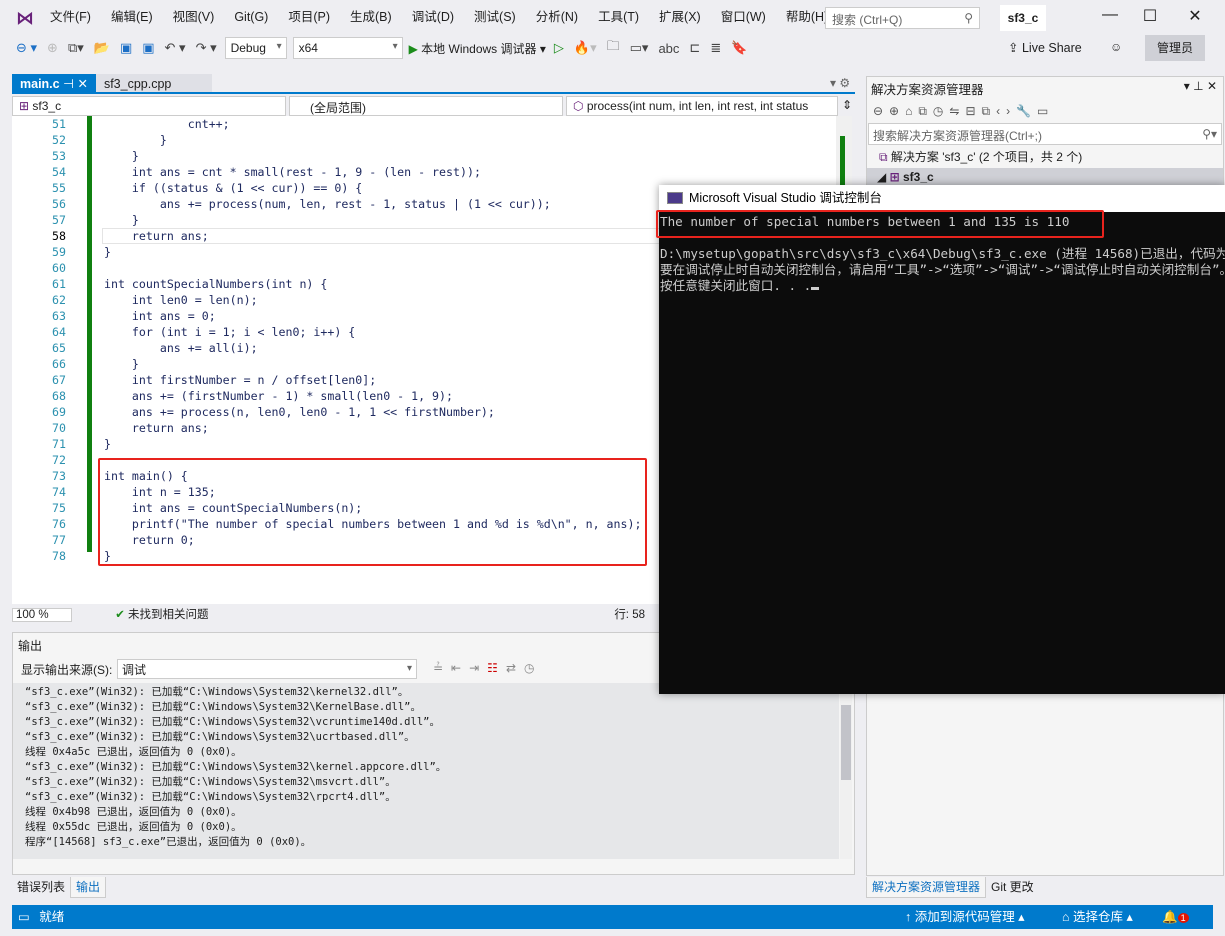  What do you see at coordinates (847, 105) in the screenshot?
I see `split-icon: ⇕` at bounding box center [847, 105].